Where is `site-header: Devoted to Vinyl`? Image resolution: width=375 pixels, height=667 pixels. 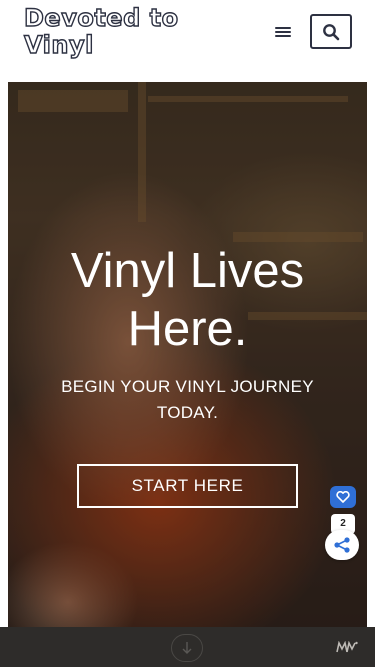
site-header: Devoted to Vinyl is located at coordinates (187, 39).